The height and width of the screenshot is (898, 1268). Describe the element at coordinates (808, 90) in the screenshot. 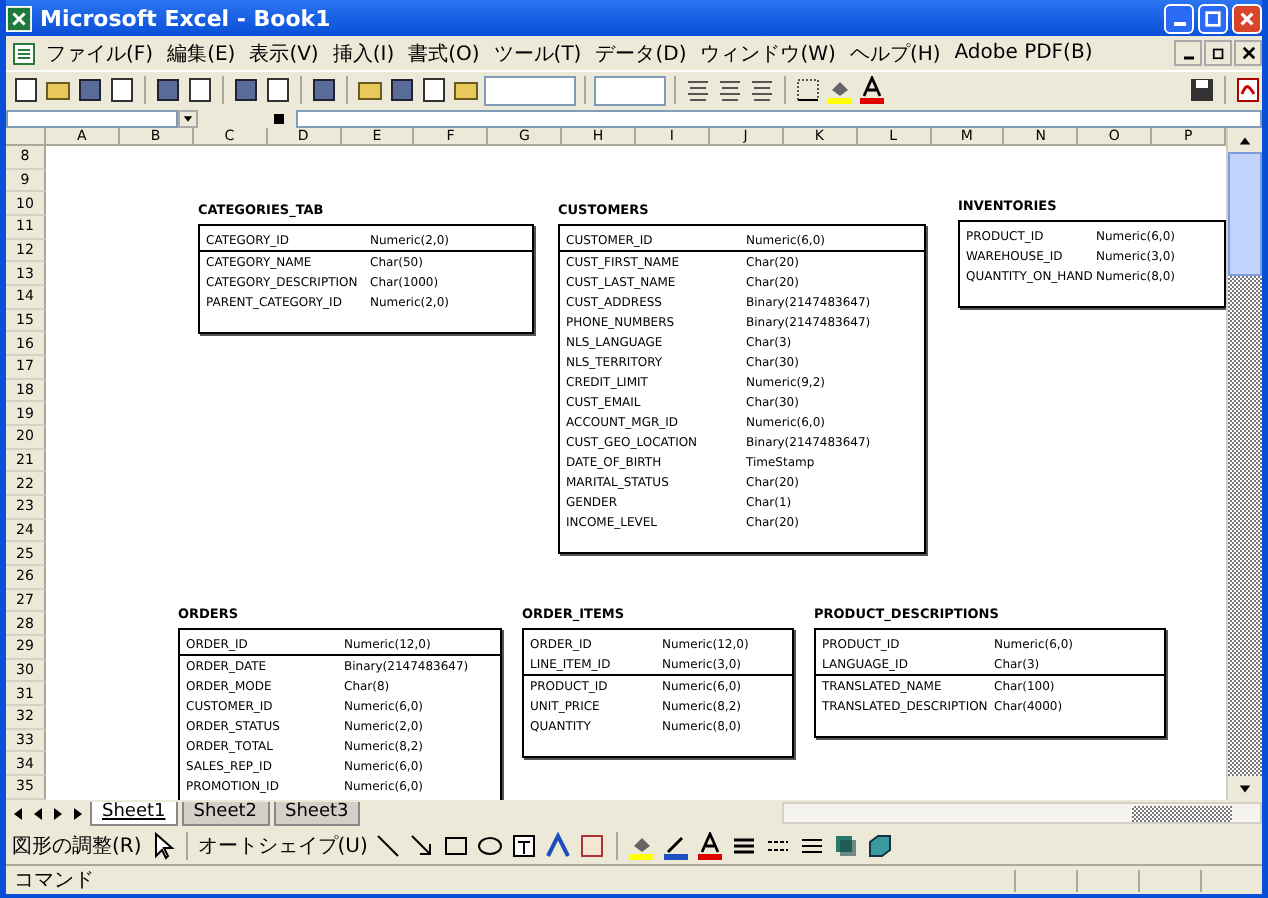

I see `borders-icon` at that location.